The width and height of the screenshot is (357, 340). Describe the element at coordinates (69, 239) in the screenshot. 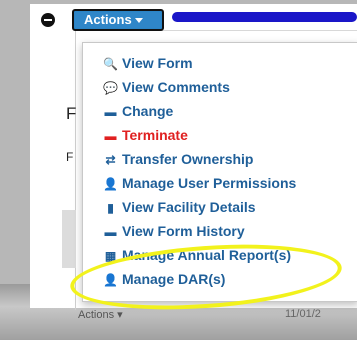

I see `table-cell-partial` at that location.